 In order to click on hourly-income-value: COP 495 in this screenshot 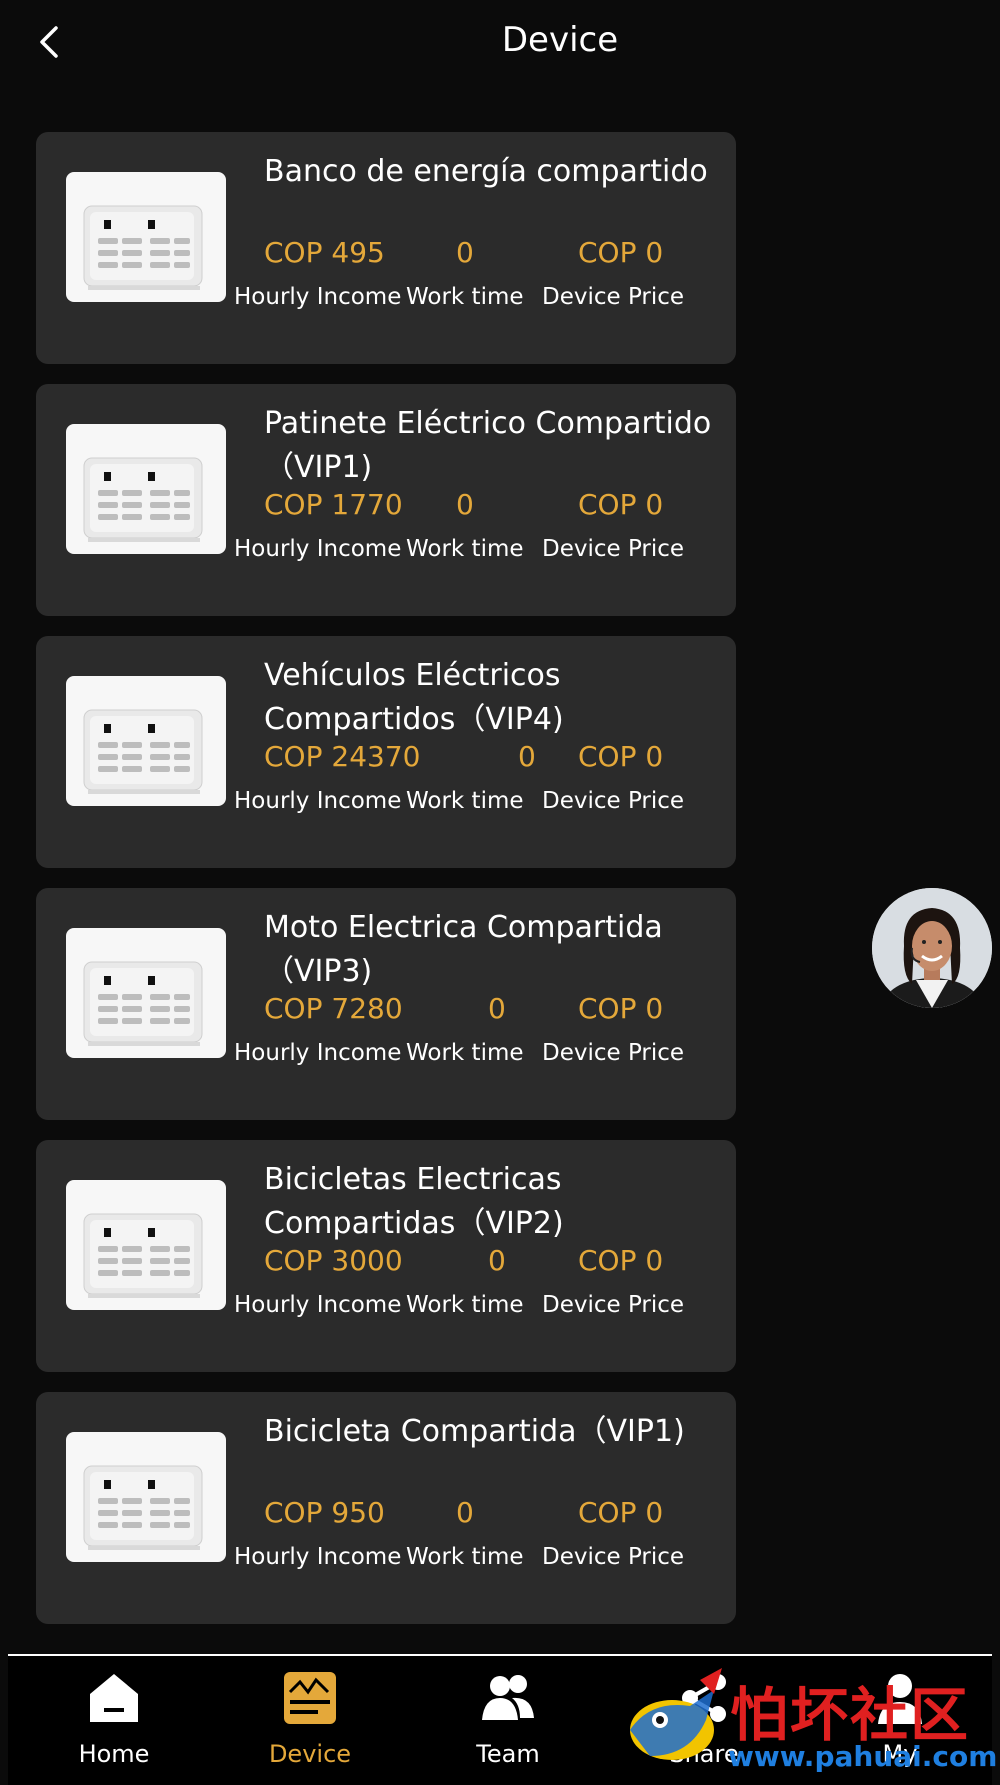, I will do `click(324, 252)`.